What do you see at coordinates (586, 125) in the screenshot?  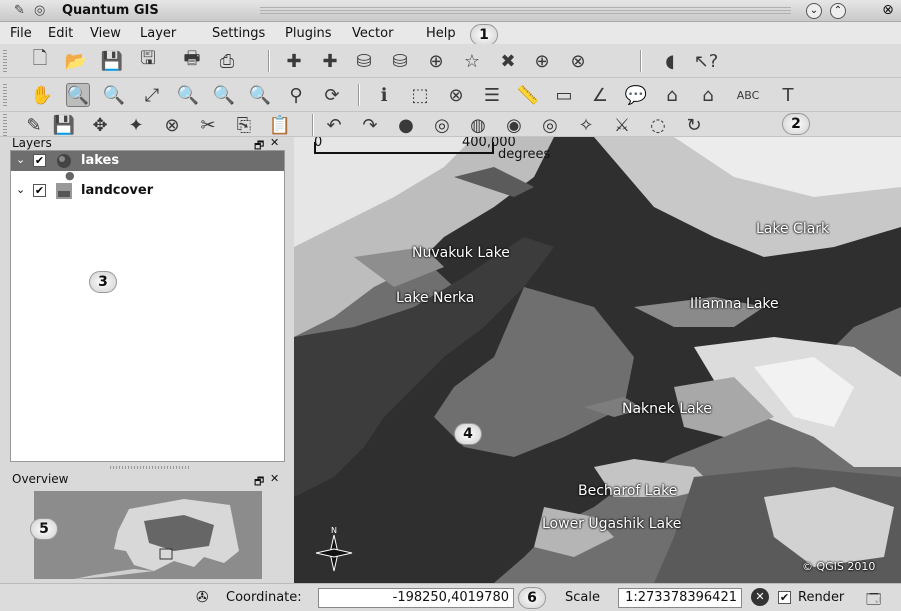 I see `reshape-features-icon: ✧` at bounding box center [586, 125].